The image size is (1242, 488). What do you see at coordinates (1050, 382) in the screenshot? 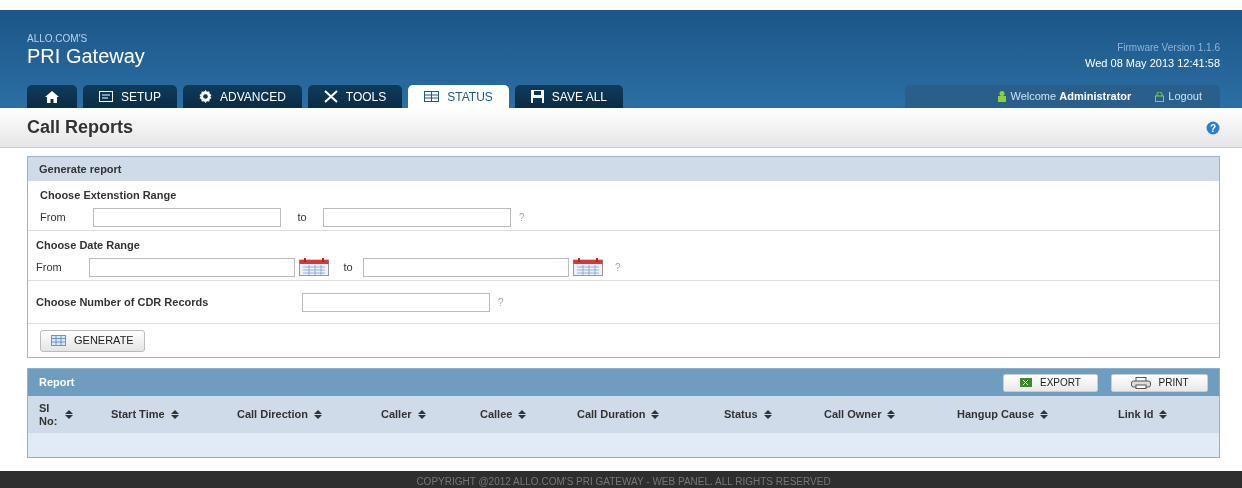
I see `export-button: EXPORT` at bounding box center [1050, 382].